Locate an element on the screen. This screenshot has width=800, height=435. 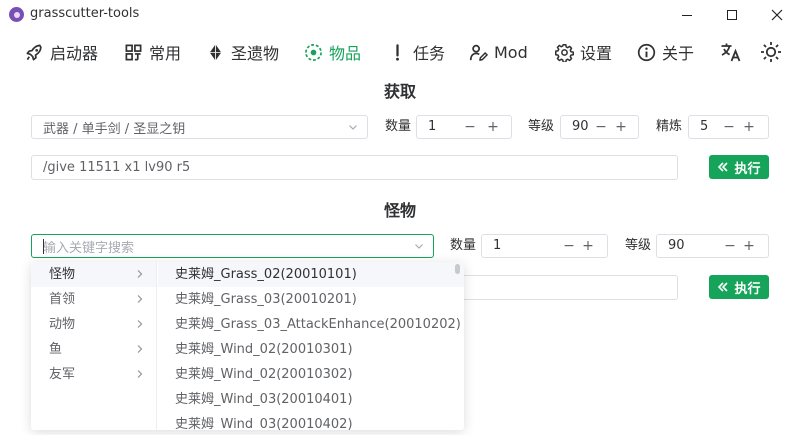
nav-item-settings: 设置 is located at coordinates (583, 52).